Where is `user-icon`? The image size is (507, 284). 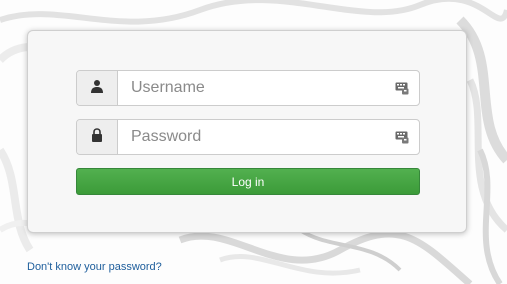 user-icon is located at coordinates (97, 88).